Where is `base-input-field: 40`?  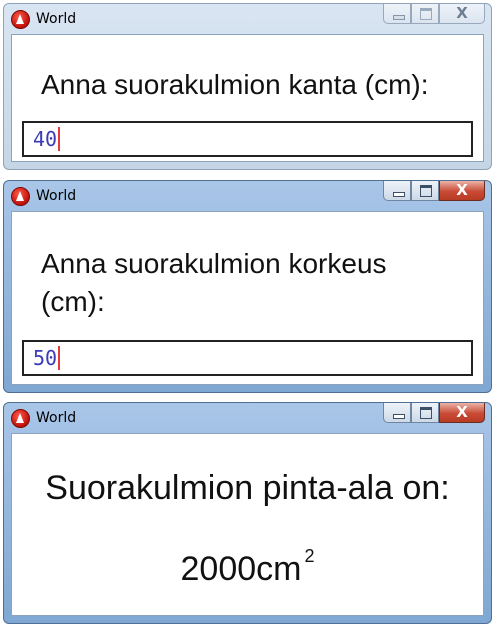
base-input-field: 40 is located at coordinates (247, 139).